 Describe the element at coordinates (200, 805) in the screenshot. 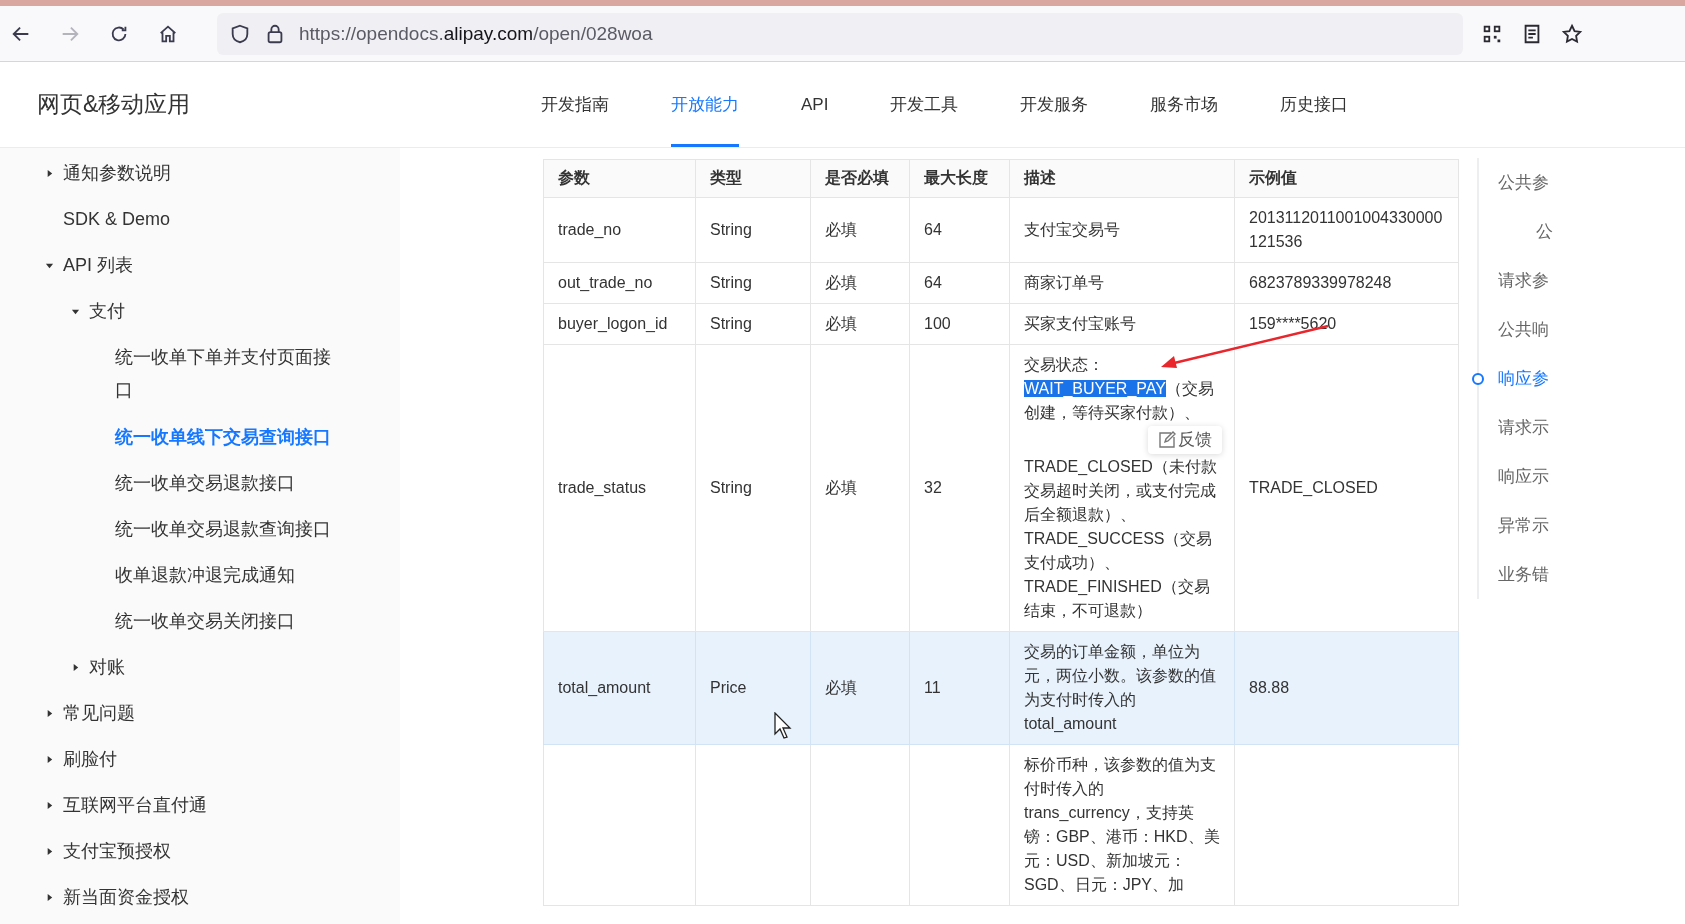

I see `sidebar-item: 互联网平台直付通` at that location.